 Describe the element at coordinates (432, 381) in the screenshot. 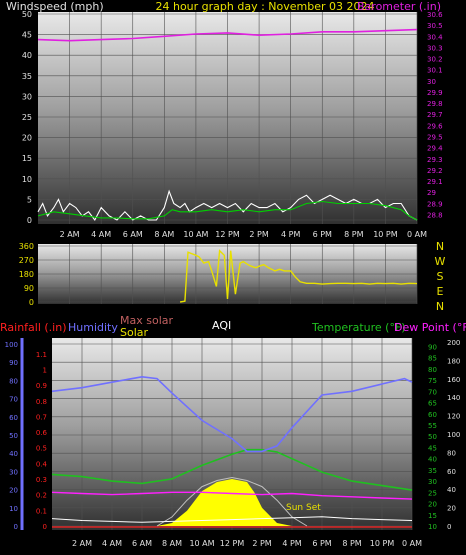

I see `temperature-tick-label: 75` at that location.